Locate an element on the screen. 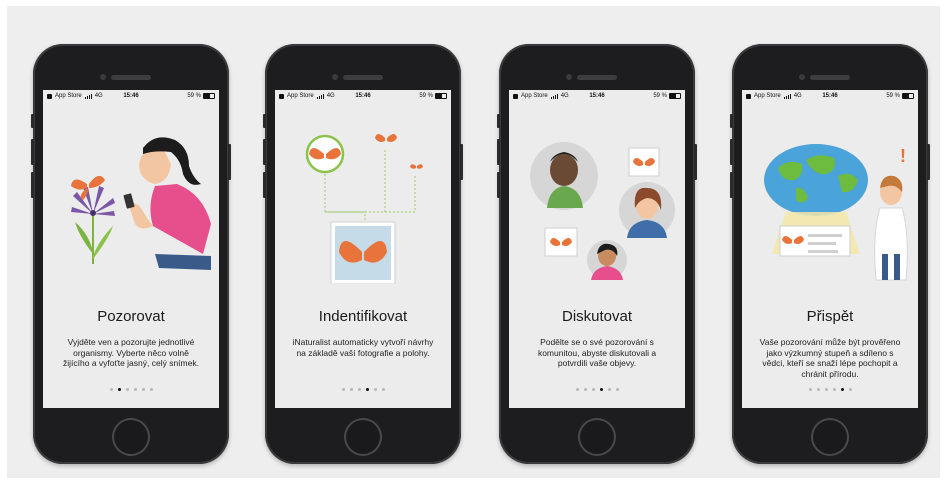 This screenshot has width=947, height=490. screen-title: Pozorovat is located at coordinates (131, 316).